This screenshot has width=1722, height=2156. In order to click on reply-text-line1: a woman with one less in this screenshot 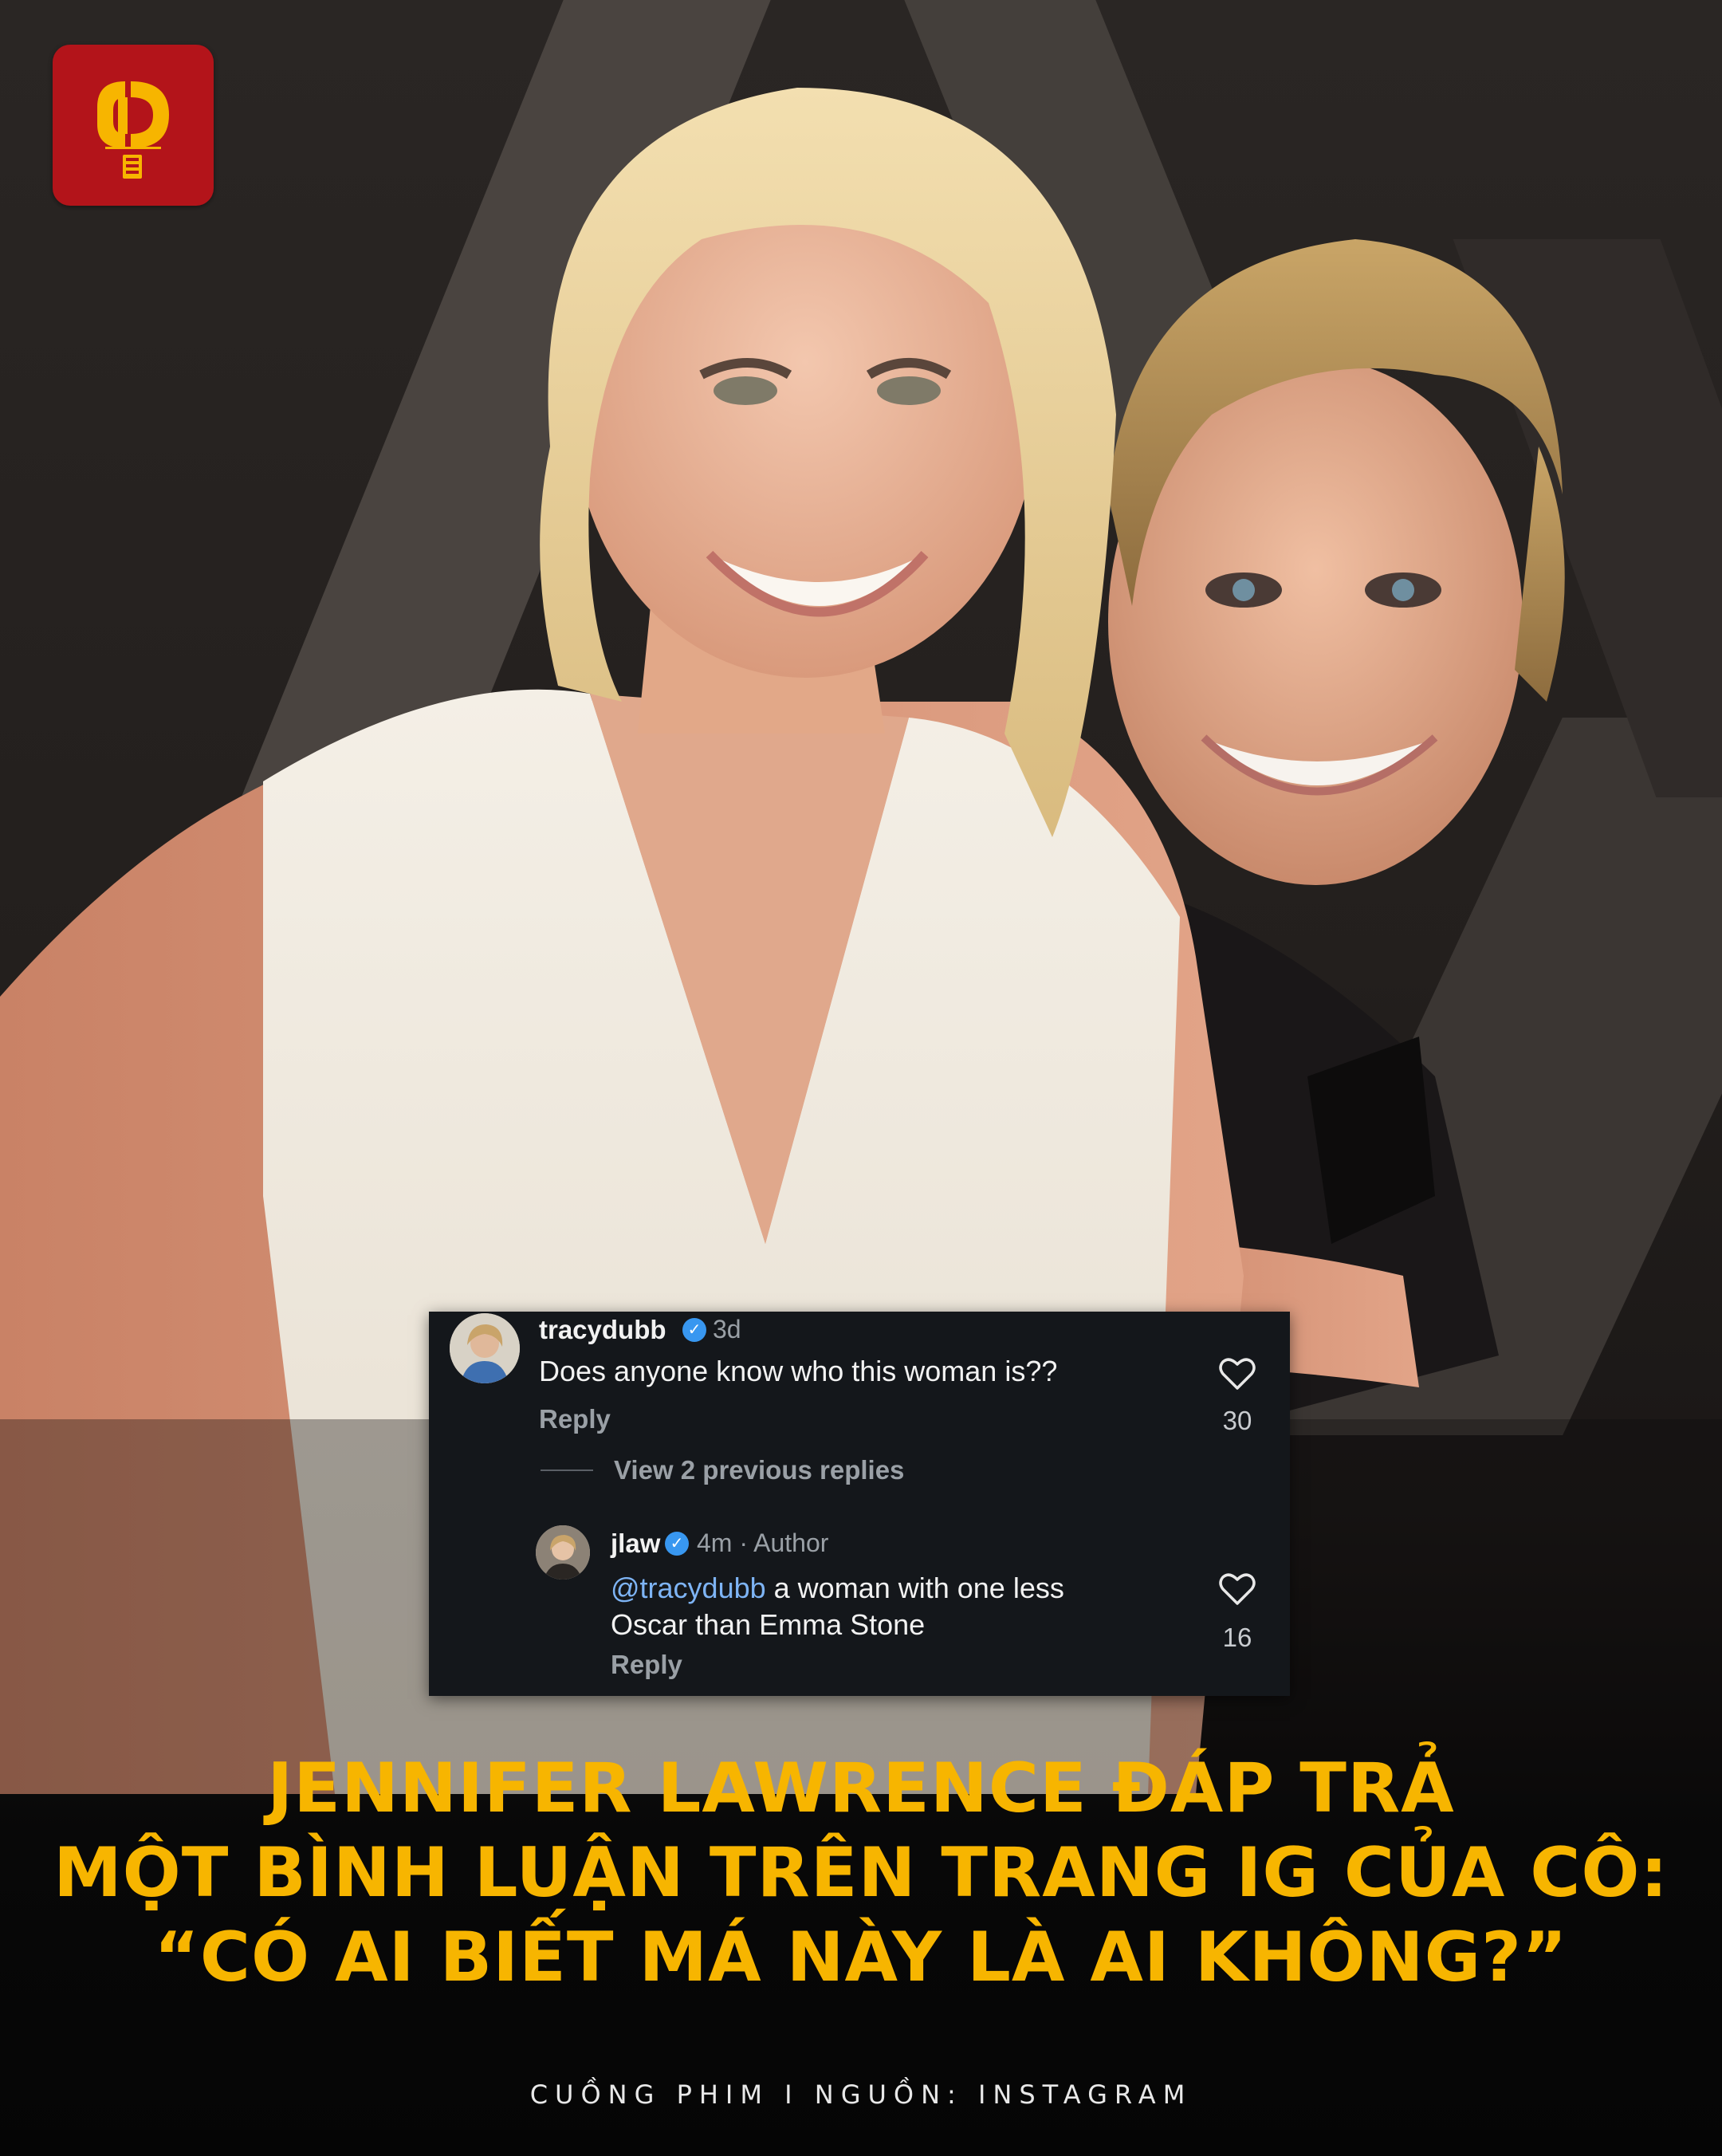, I will do `click(914, 1588)`.